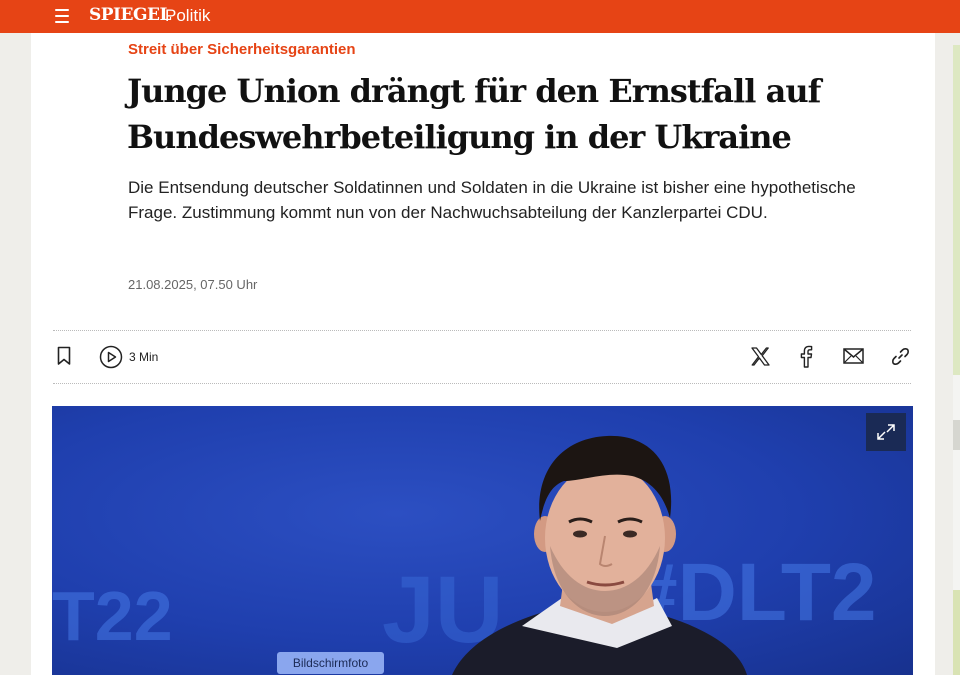 The image size is (960, 675). Describe the element at coordinates (112, 616) in the screenshot. I see `hero-background-text-left: T22` at that location.